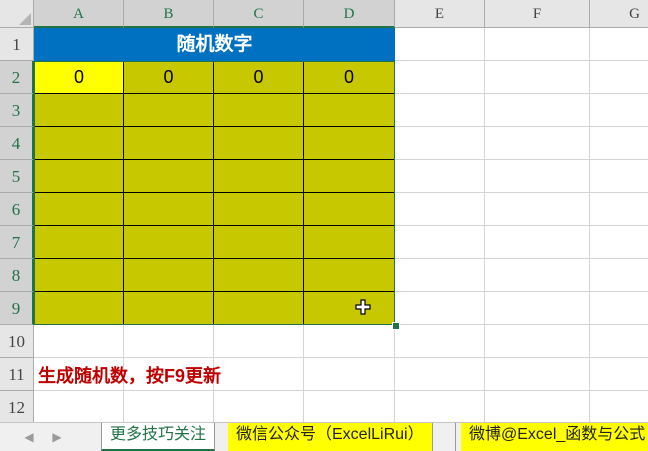 Image resolution: width=648 pixels, height=451 pixels. What do you see at coordinates (79, 143) in the screenshot?
I see `cell-a4` at bounding box center [79, 143].